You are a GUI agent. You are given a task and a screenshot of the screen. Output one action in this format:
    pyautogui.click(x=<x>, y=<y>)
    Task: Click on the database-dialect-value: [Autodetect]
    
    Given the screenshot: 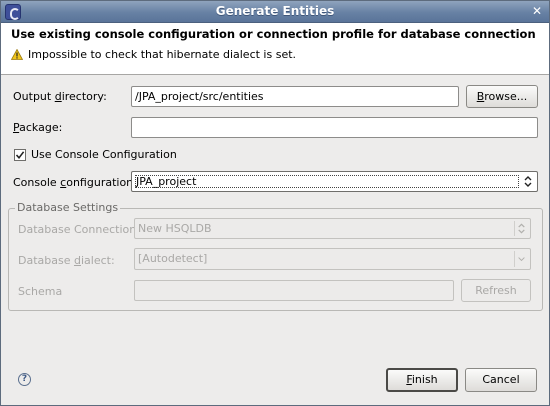 What is the action you would take?
    pyautogui.click(x=173, y=258)
    